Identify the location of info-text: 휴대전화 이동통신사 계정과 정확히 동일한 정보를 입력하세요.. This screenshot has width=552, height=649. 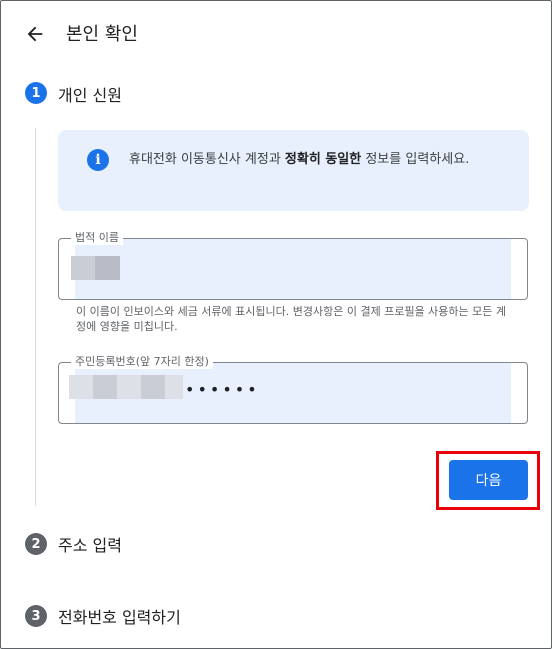
(299, 159).